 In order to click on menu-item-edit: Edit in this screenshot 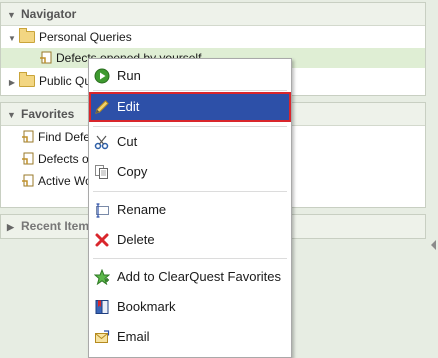, I will do `click(190, 107)`.